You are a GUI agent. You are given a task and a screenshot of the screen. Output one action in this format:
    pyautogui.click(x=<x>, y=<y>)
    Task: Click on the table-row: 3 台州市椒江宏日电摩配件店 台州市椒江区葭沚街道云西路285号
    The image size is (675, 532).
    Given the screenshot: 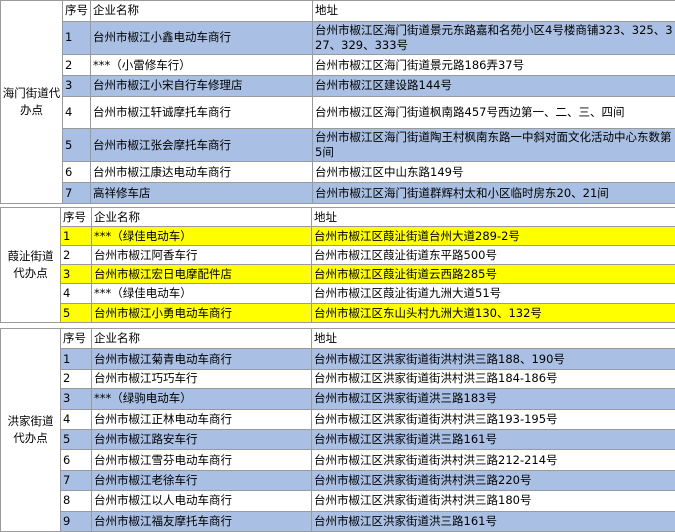 What is the action you would take?
    pyautogui.click(x=338, y=274)
    